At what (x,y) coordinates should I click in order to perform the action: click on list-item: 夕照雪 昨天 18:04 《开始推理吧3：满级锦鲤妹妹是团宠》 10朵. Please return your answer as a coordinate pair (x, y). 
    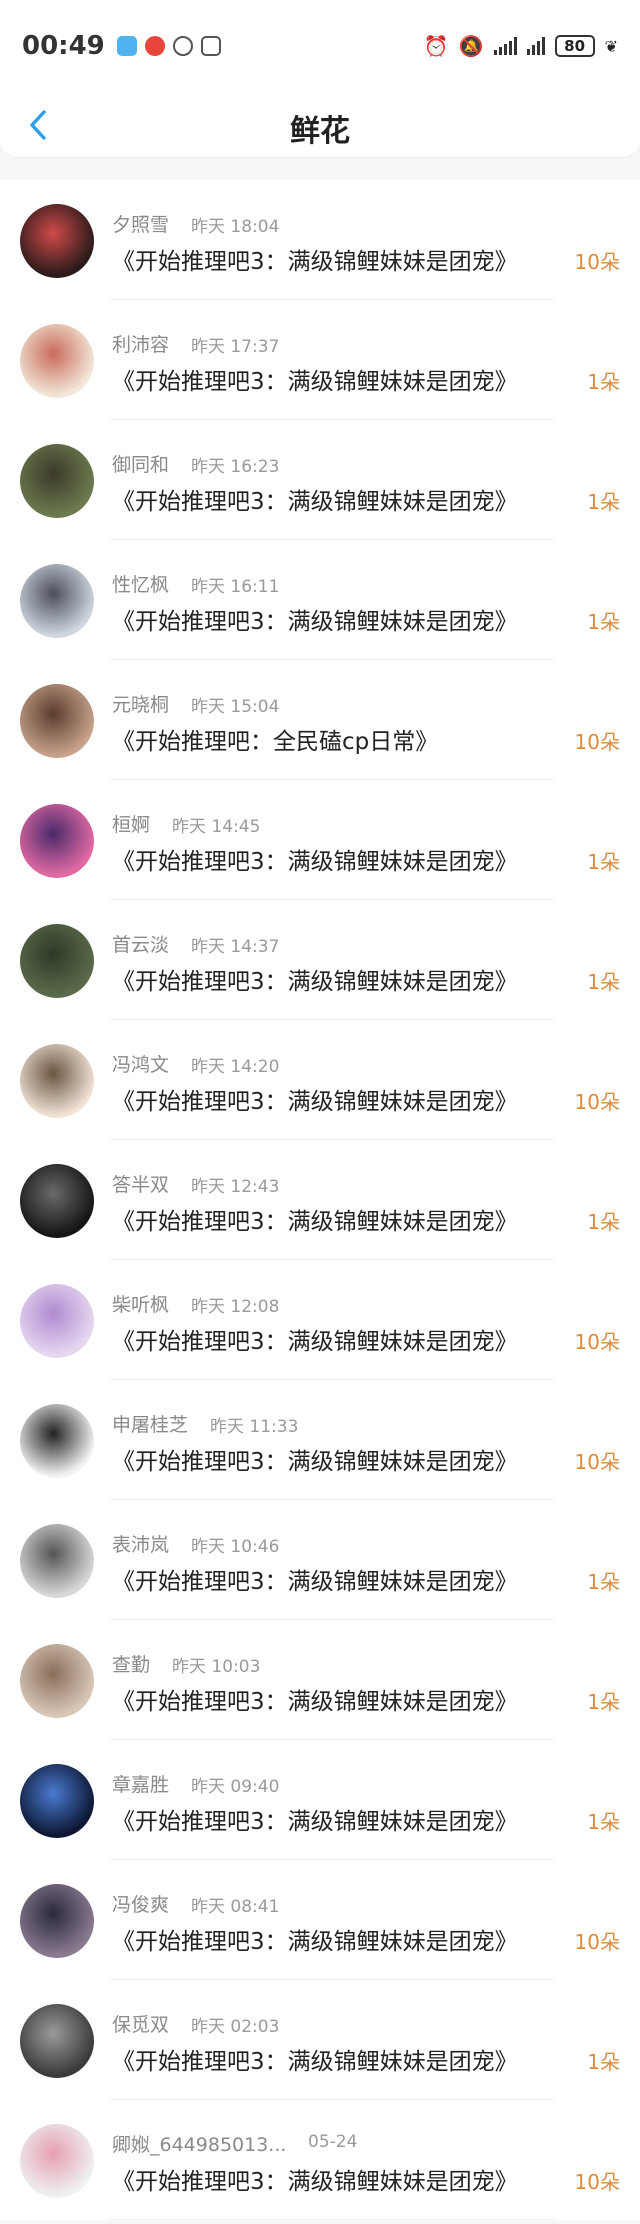
    Looking at the image, I should click on (320, 240).